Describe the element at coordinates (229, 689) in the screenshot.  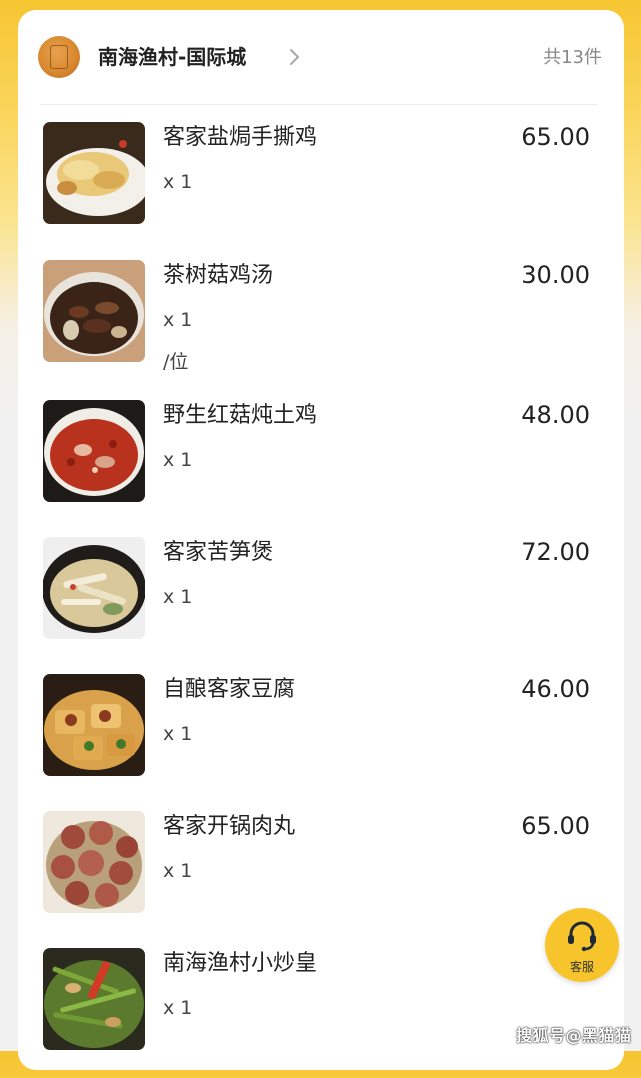
I see `dish-name: 自酿客家豆腐` at that location.